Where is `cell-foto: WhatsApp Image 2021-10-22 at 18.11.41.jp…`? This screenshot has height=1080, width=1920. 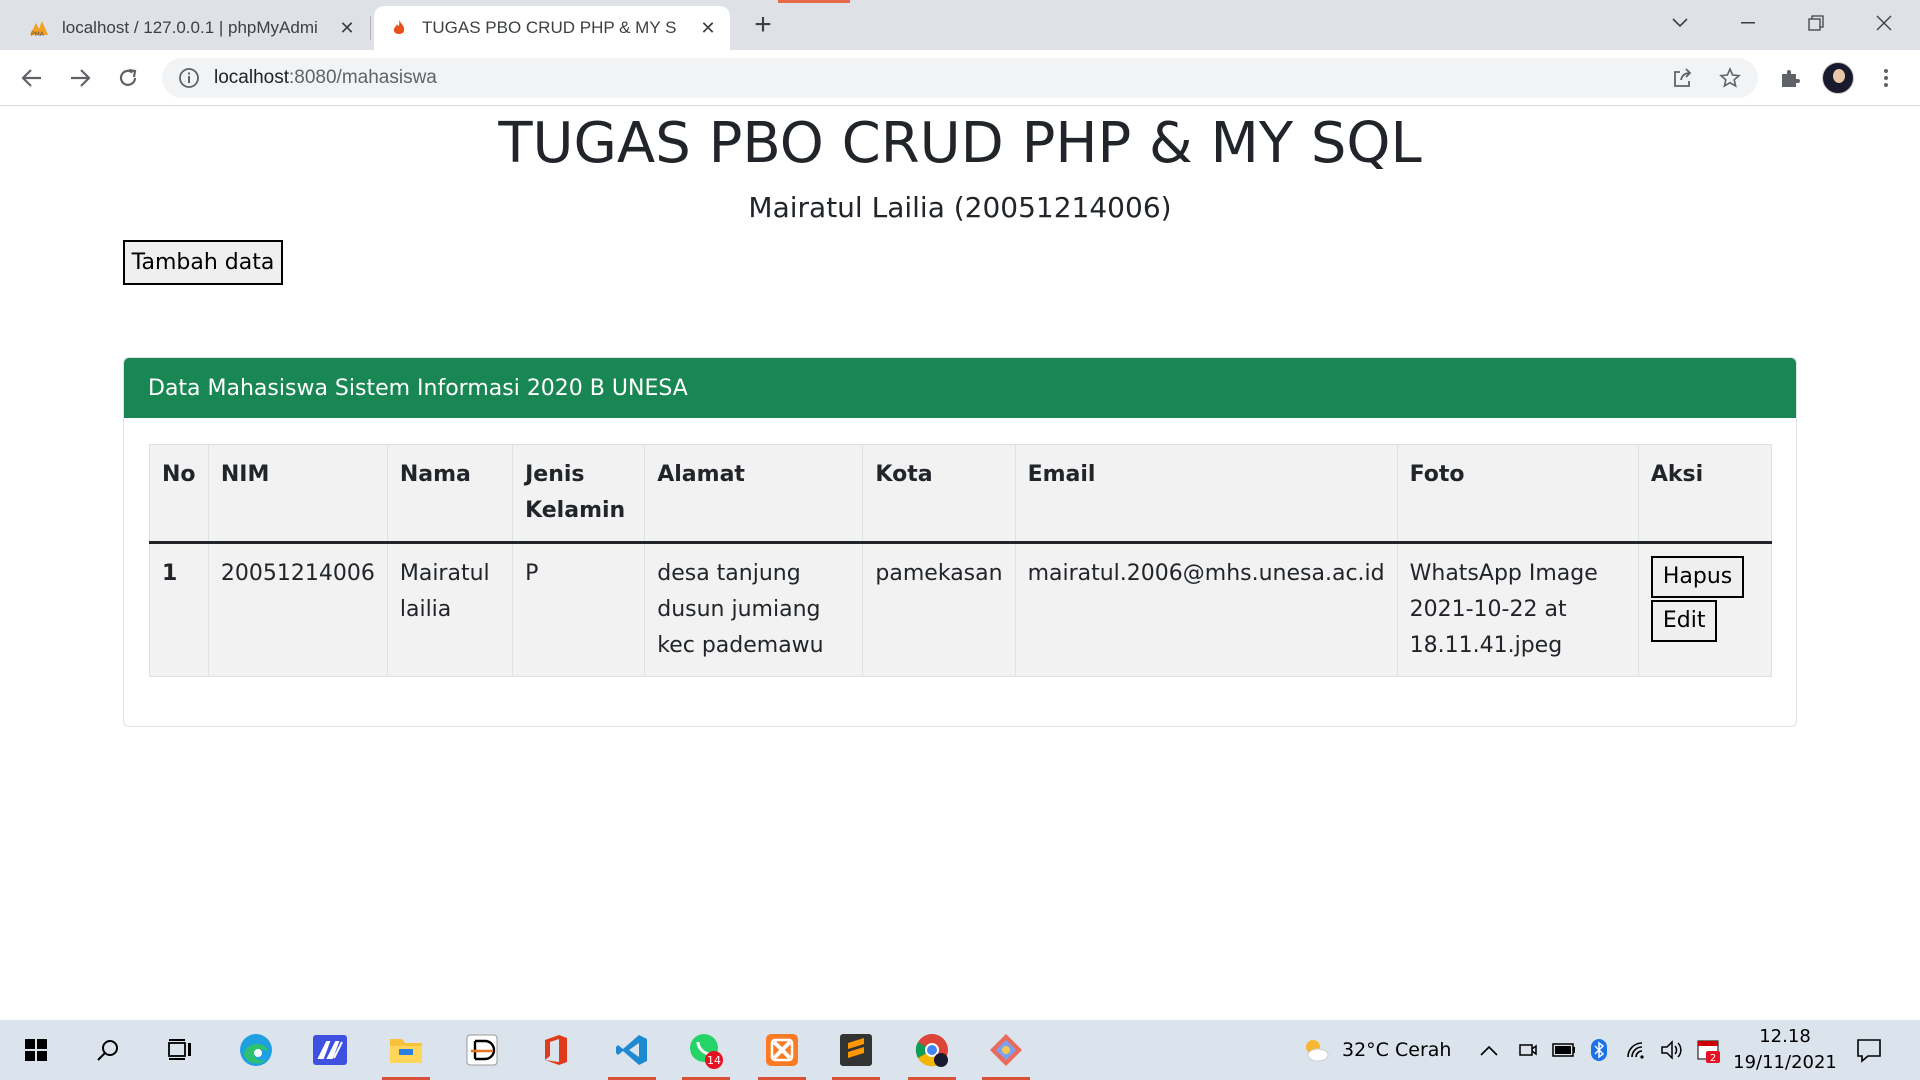 cell-foto: WhatsApp Image 2021-10-22 at 18.11.41.jp… is located at coordinates (1517, 609).